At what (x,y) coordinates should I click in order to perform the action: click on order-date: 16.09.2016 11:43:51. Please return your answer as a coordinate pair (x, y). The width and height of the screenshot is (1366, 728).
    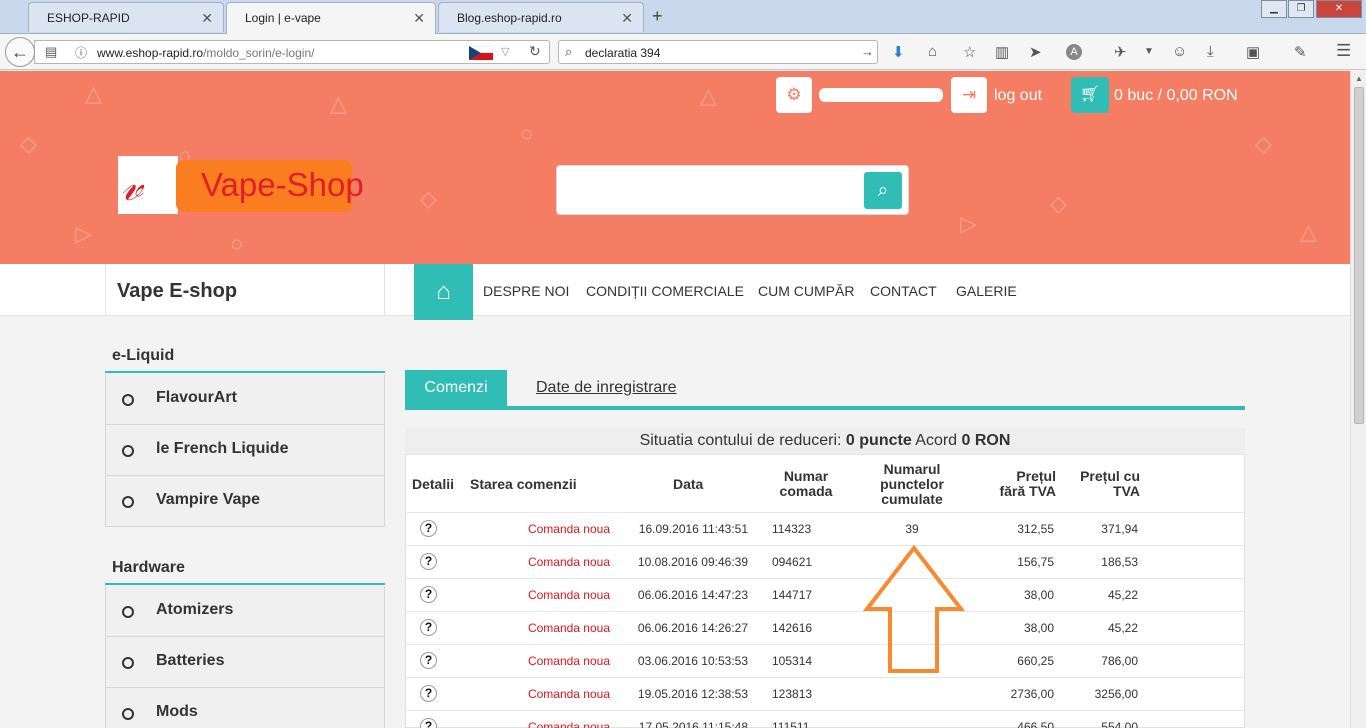
    Looking at the image, I should click on (693, 529).